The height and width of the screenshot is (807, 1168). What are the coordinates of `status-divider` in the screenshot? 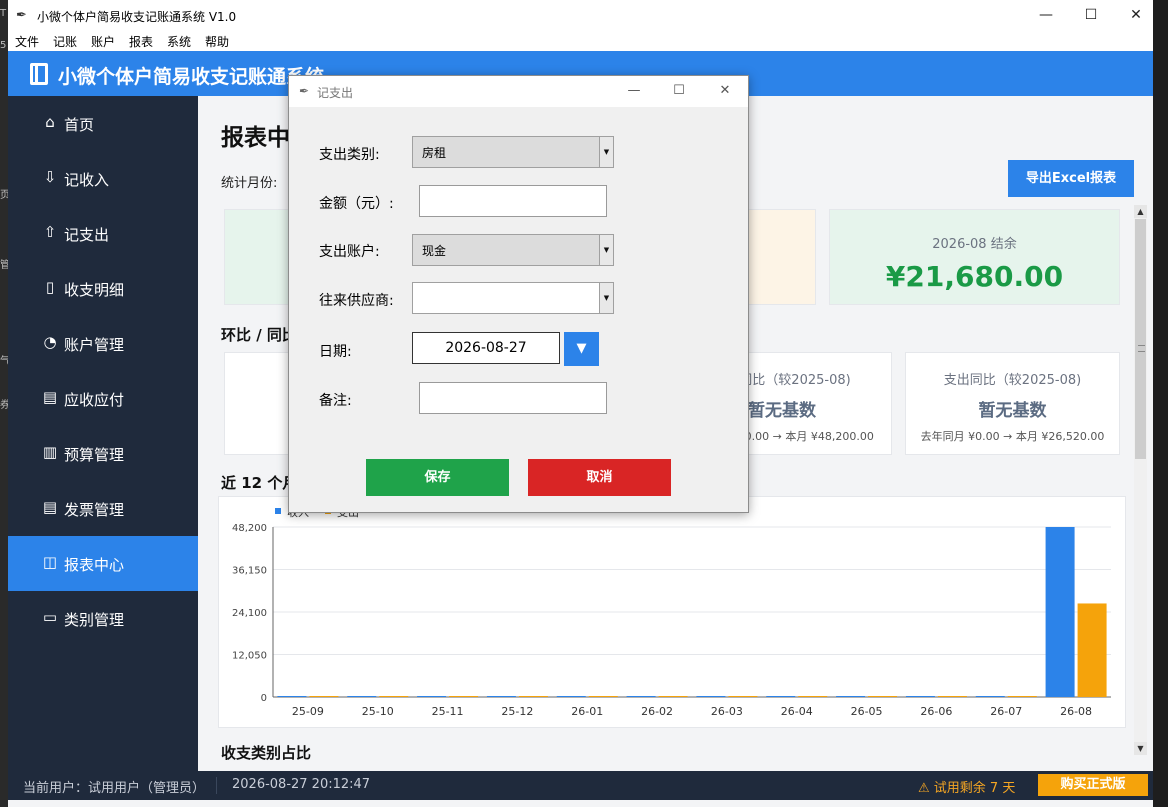 It's located at (216, 785).